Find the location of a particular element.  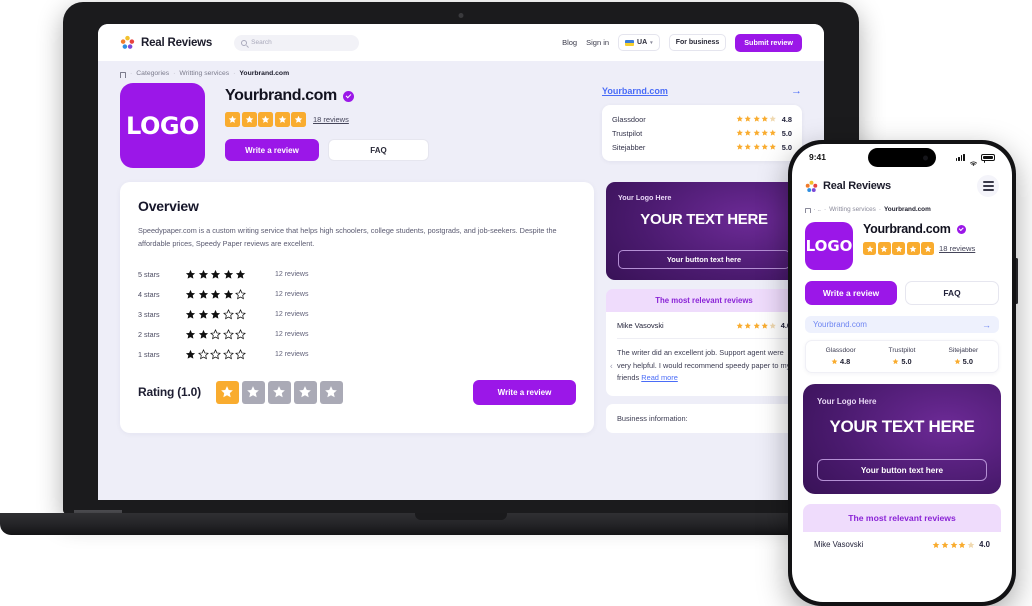

source-row: Trustpilot 5.0 is located at coordinates (702, 133).